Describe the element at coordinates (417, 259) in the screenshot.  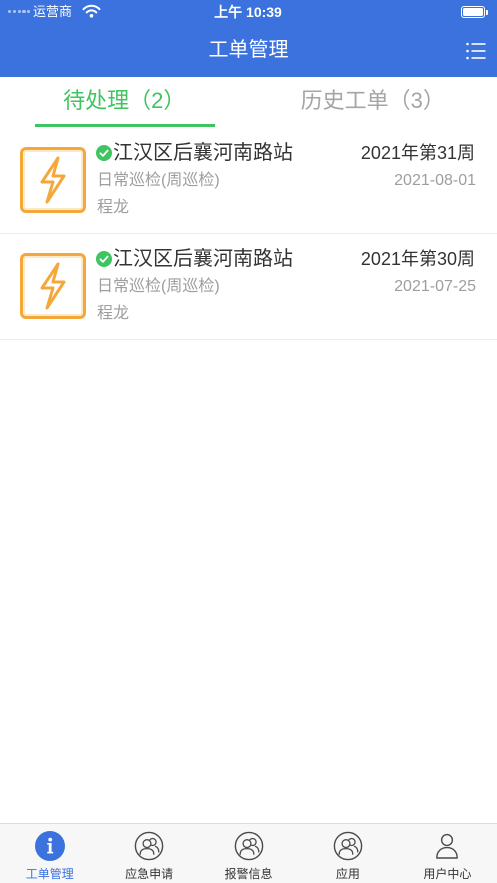
I see `order-week: 2021年第30周` at that location.